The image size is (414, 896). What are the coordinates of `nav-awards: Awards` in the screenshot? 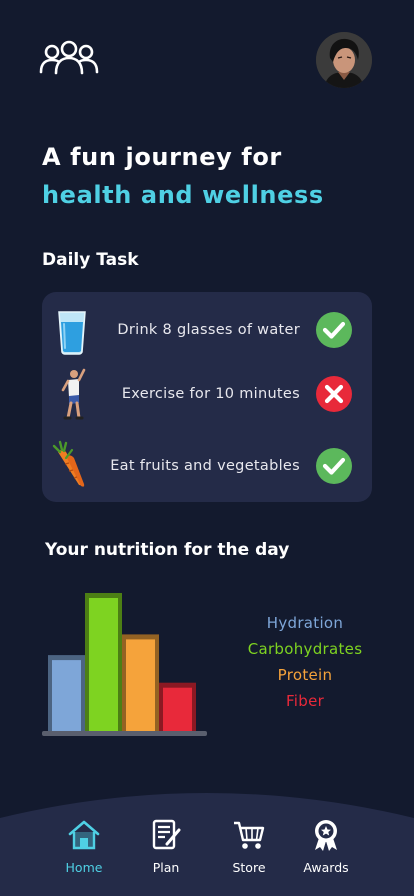 It's located at (326, 846).